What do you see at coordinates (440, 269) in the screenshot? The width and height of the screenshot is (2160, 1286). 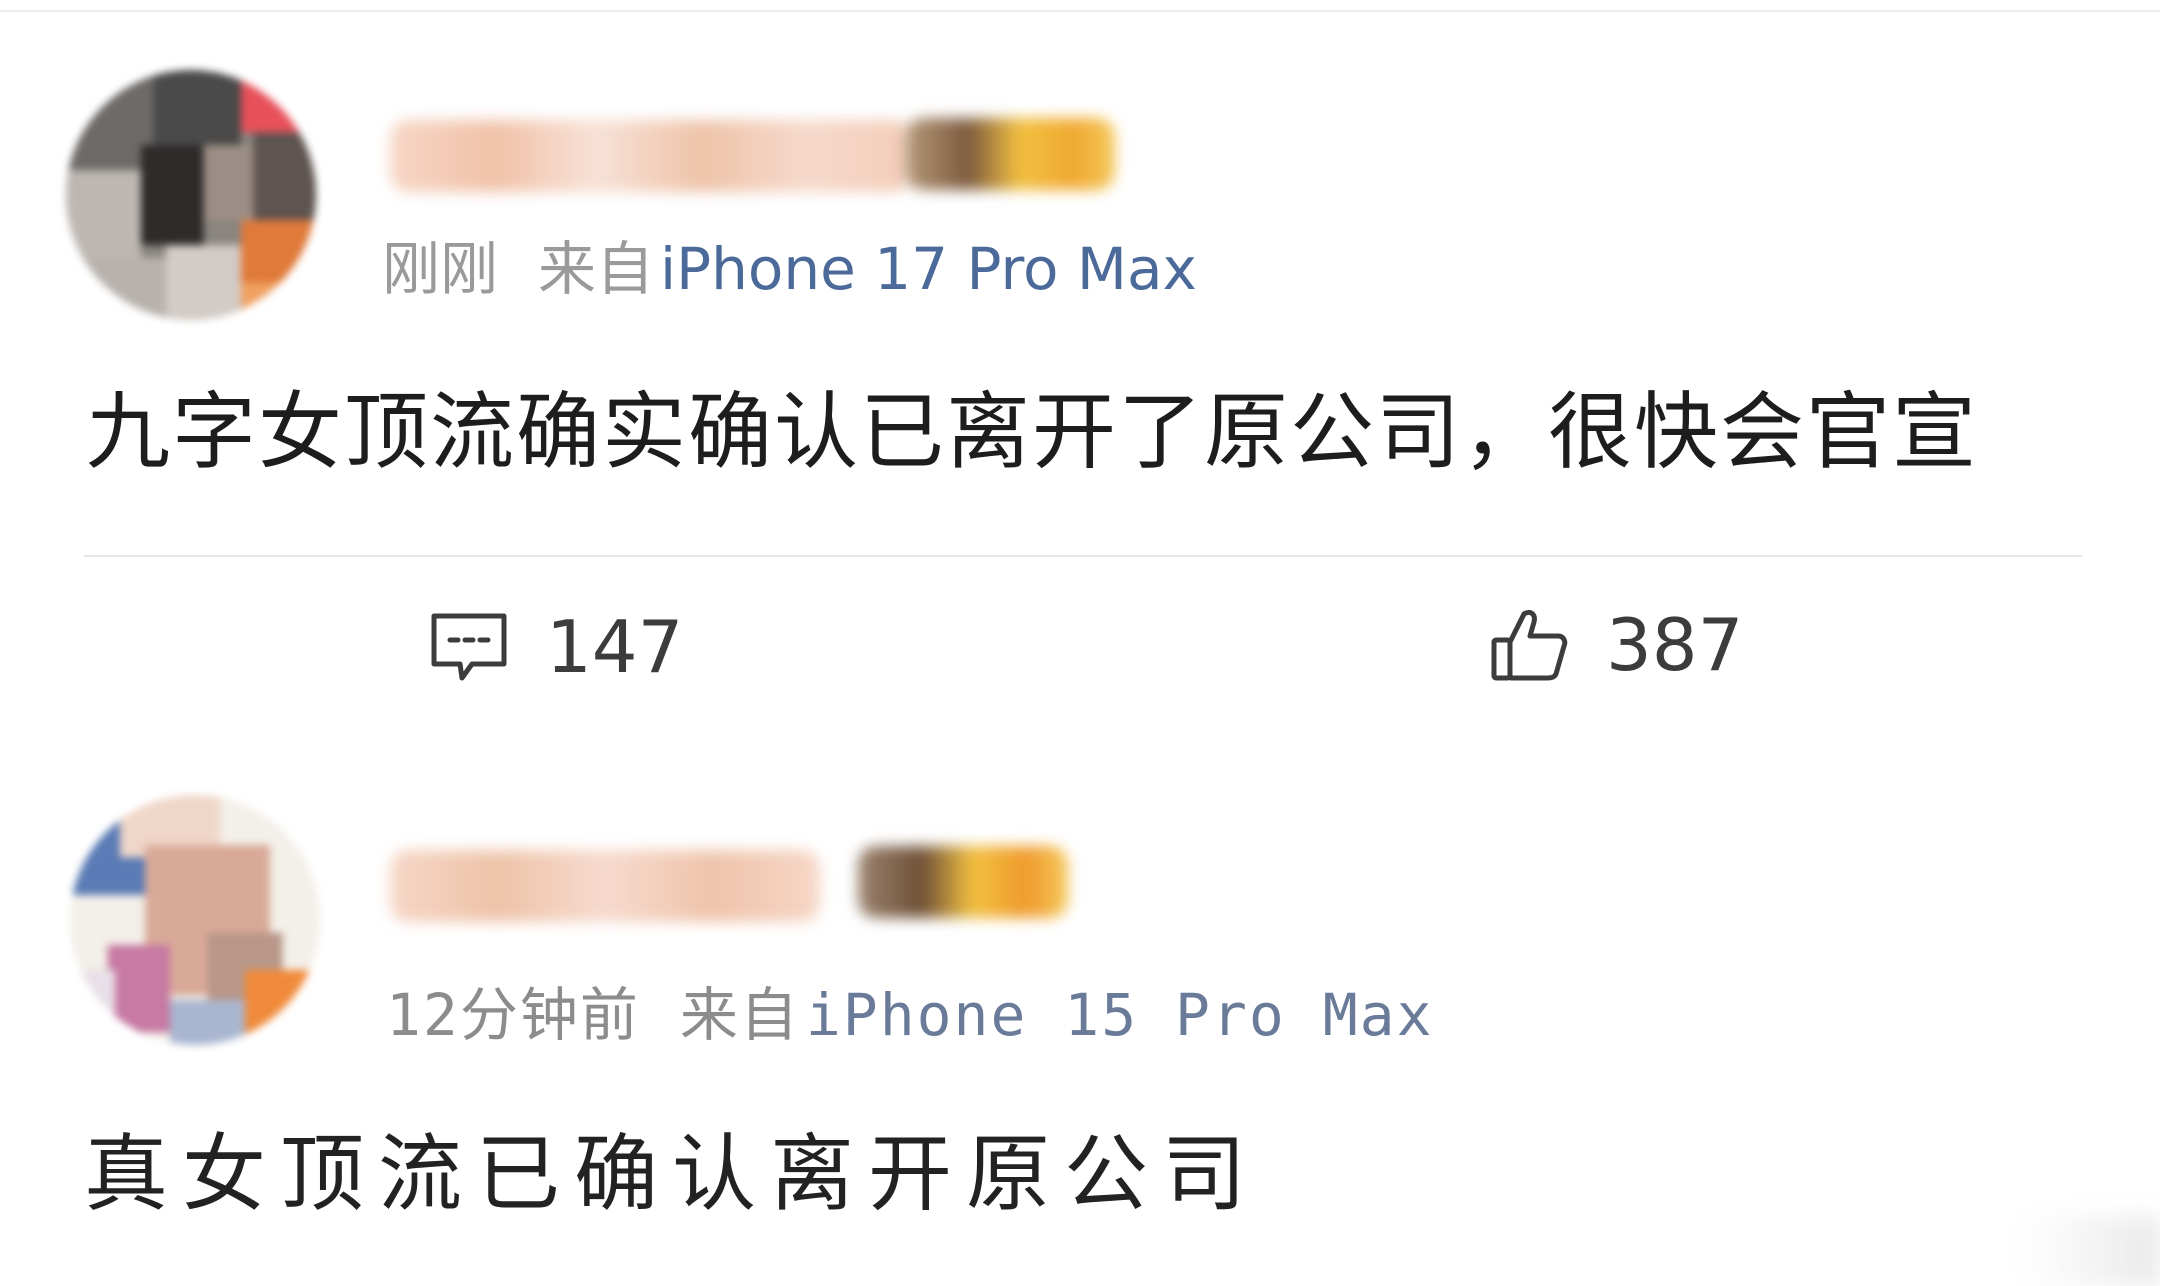 I see `post-time: 刚刚` at bounding box center [440, 269].